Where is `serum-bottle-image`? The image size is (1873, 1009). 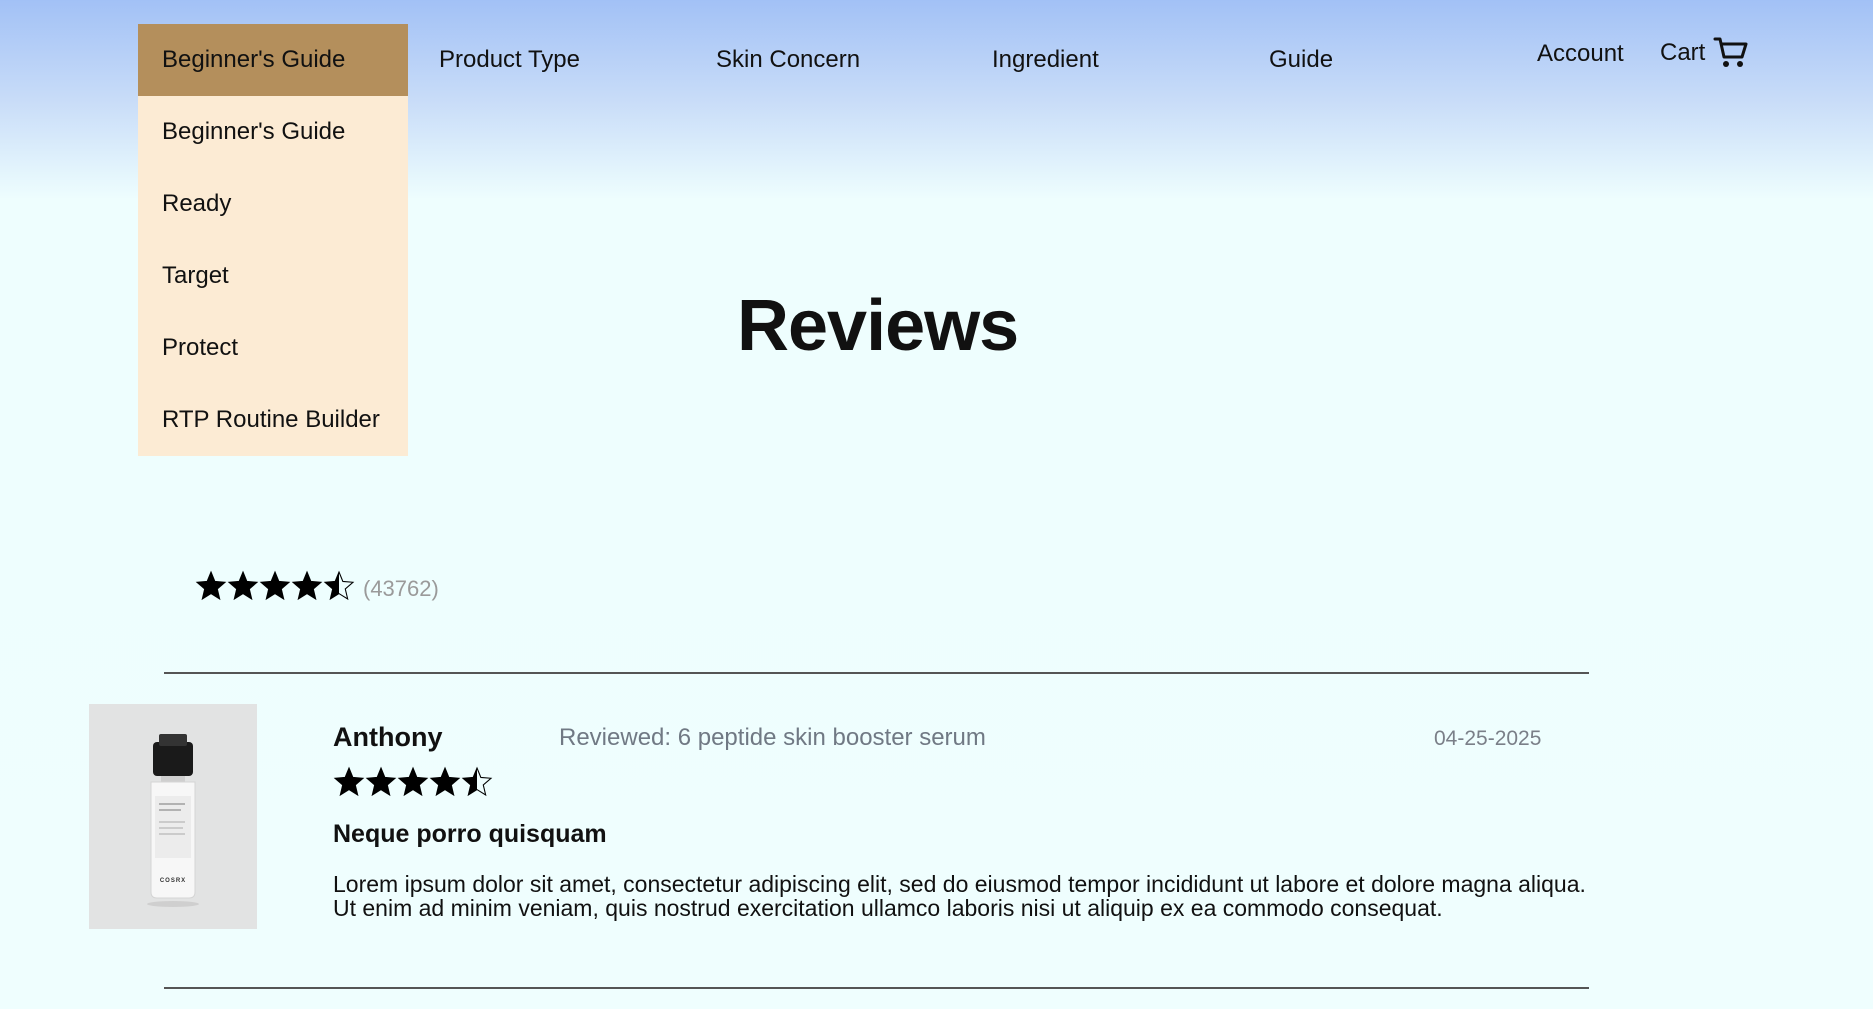 serum-bottle-image is located at coordinates (173, 820).